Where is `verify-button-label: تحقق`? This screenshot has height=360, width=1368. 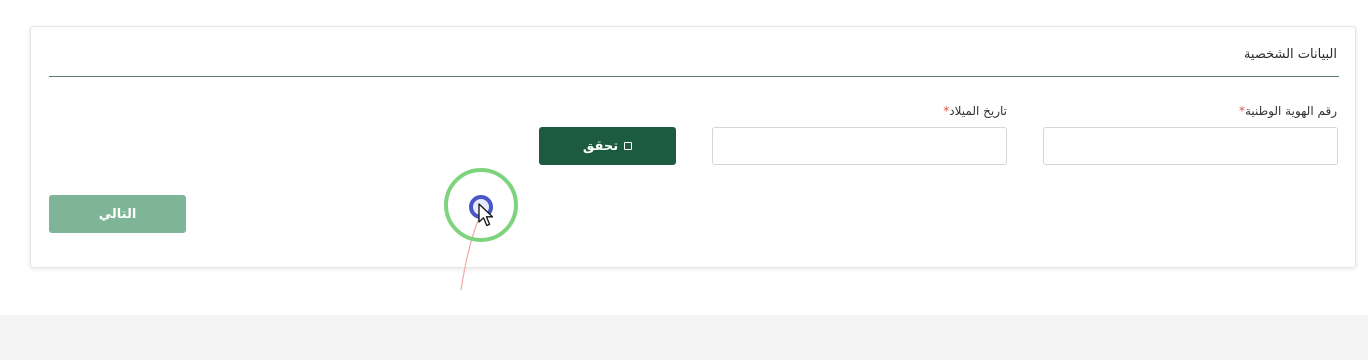 verify-button-label: تحقق is located at coordinates (600, 146).